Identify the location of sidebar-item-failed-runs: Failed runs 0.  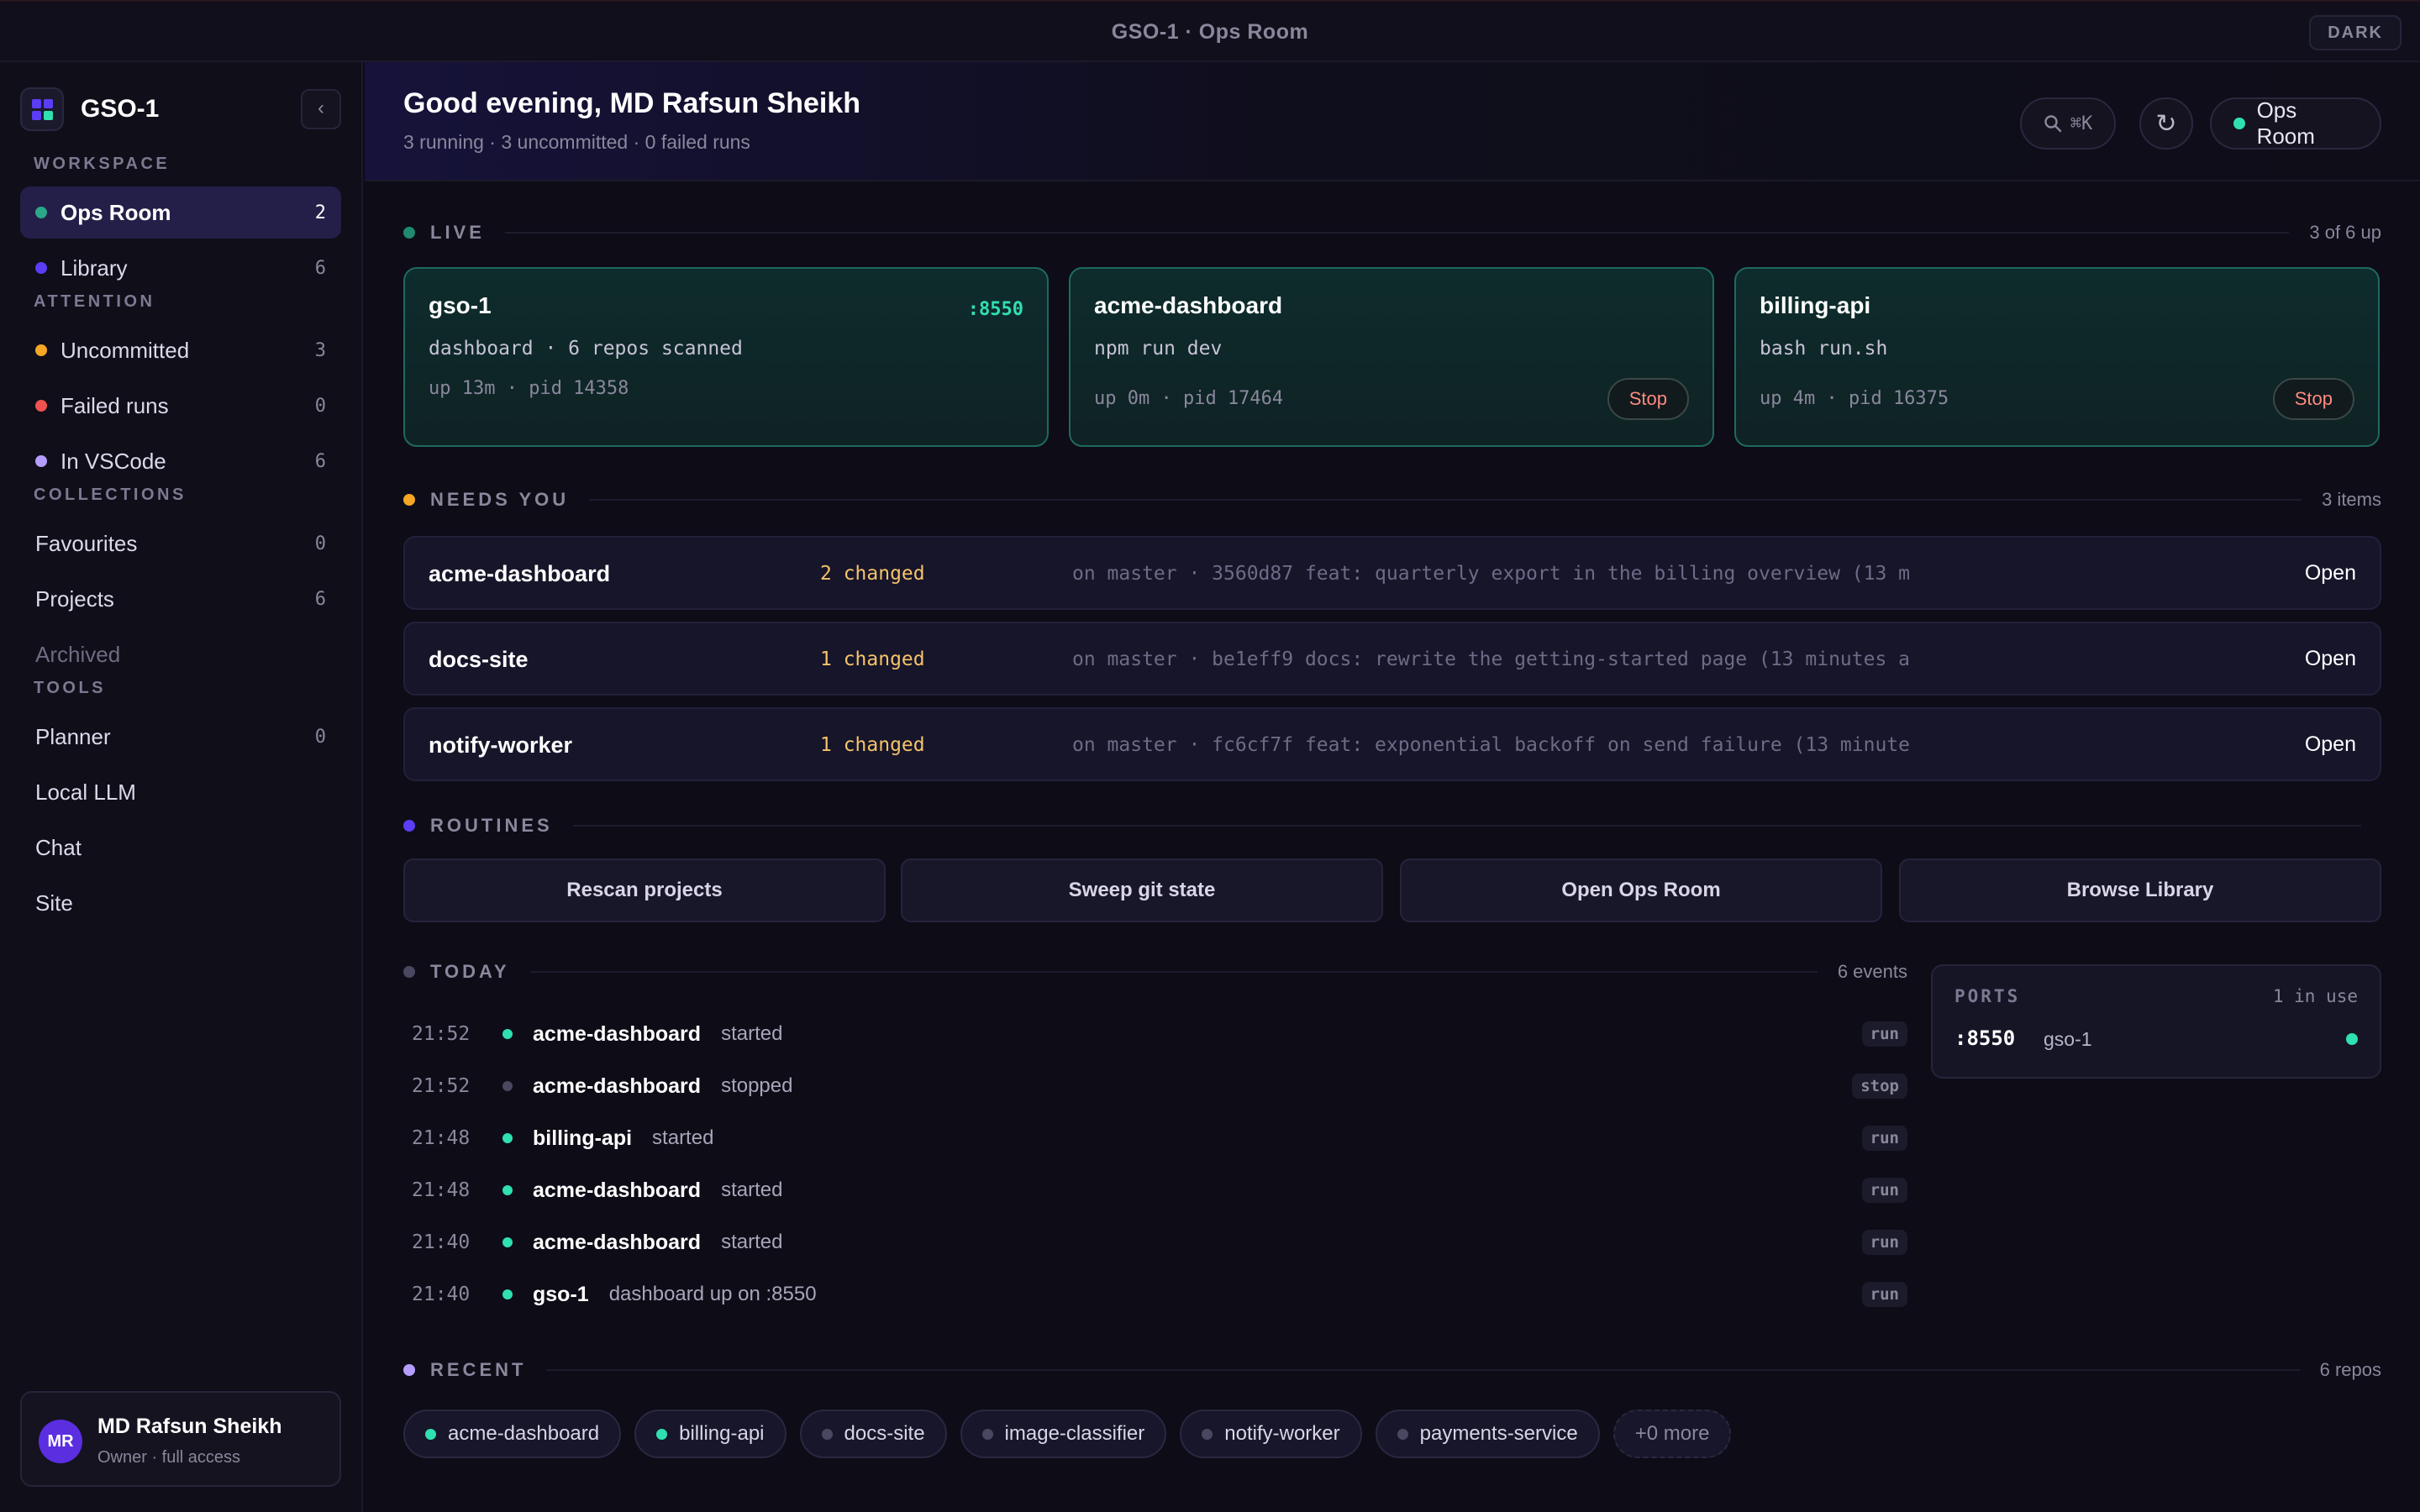
(180, 406).